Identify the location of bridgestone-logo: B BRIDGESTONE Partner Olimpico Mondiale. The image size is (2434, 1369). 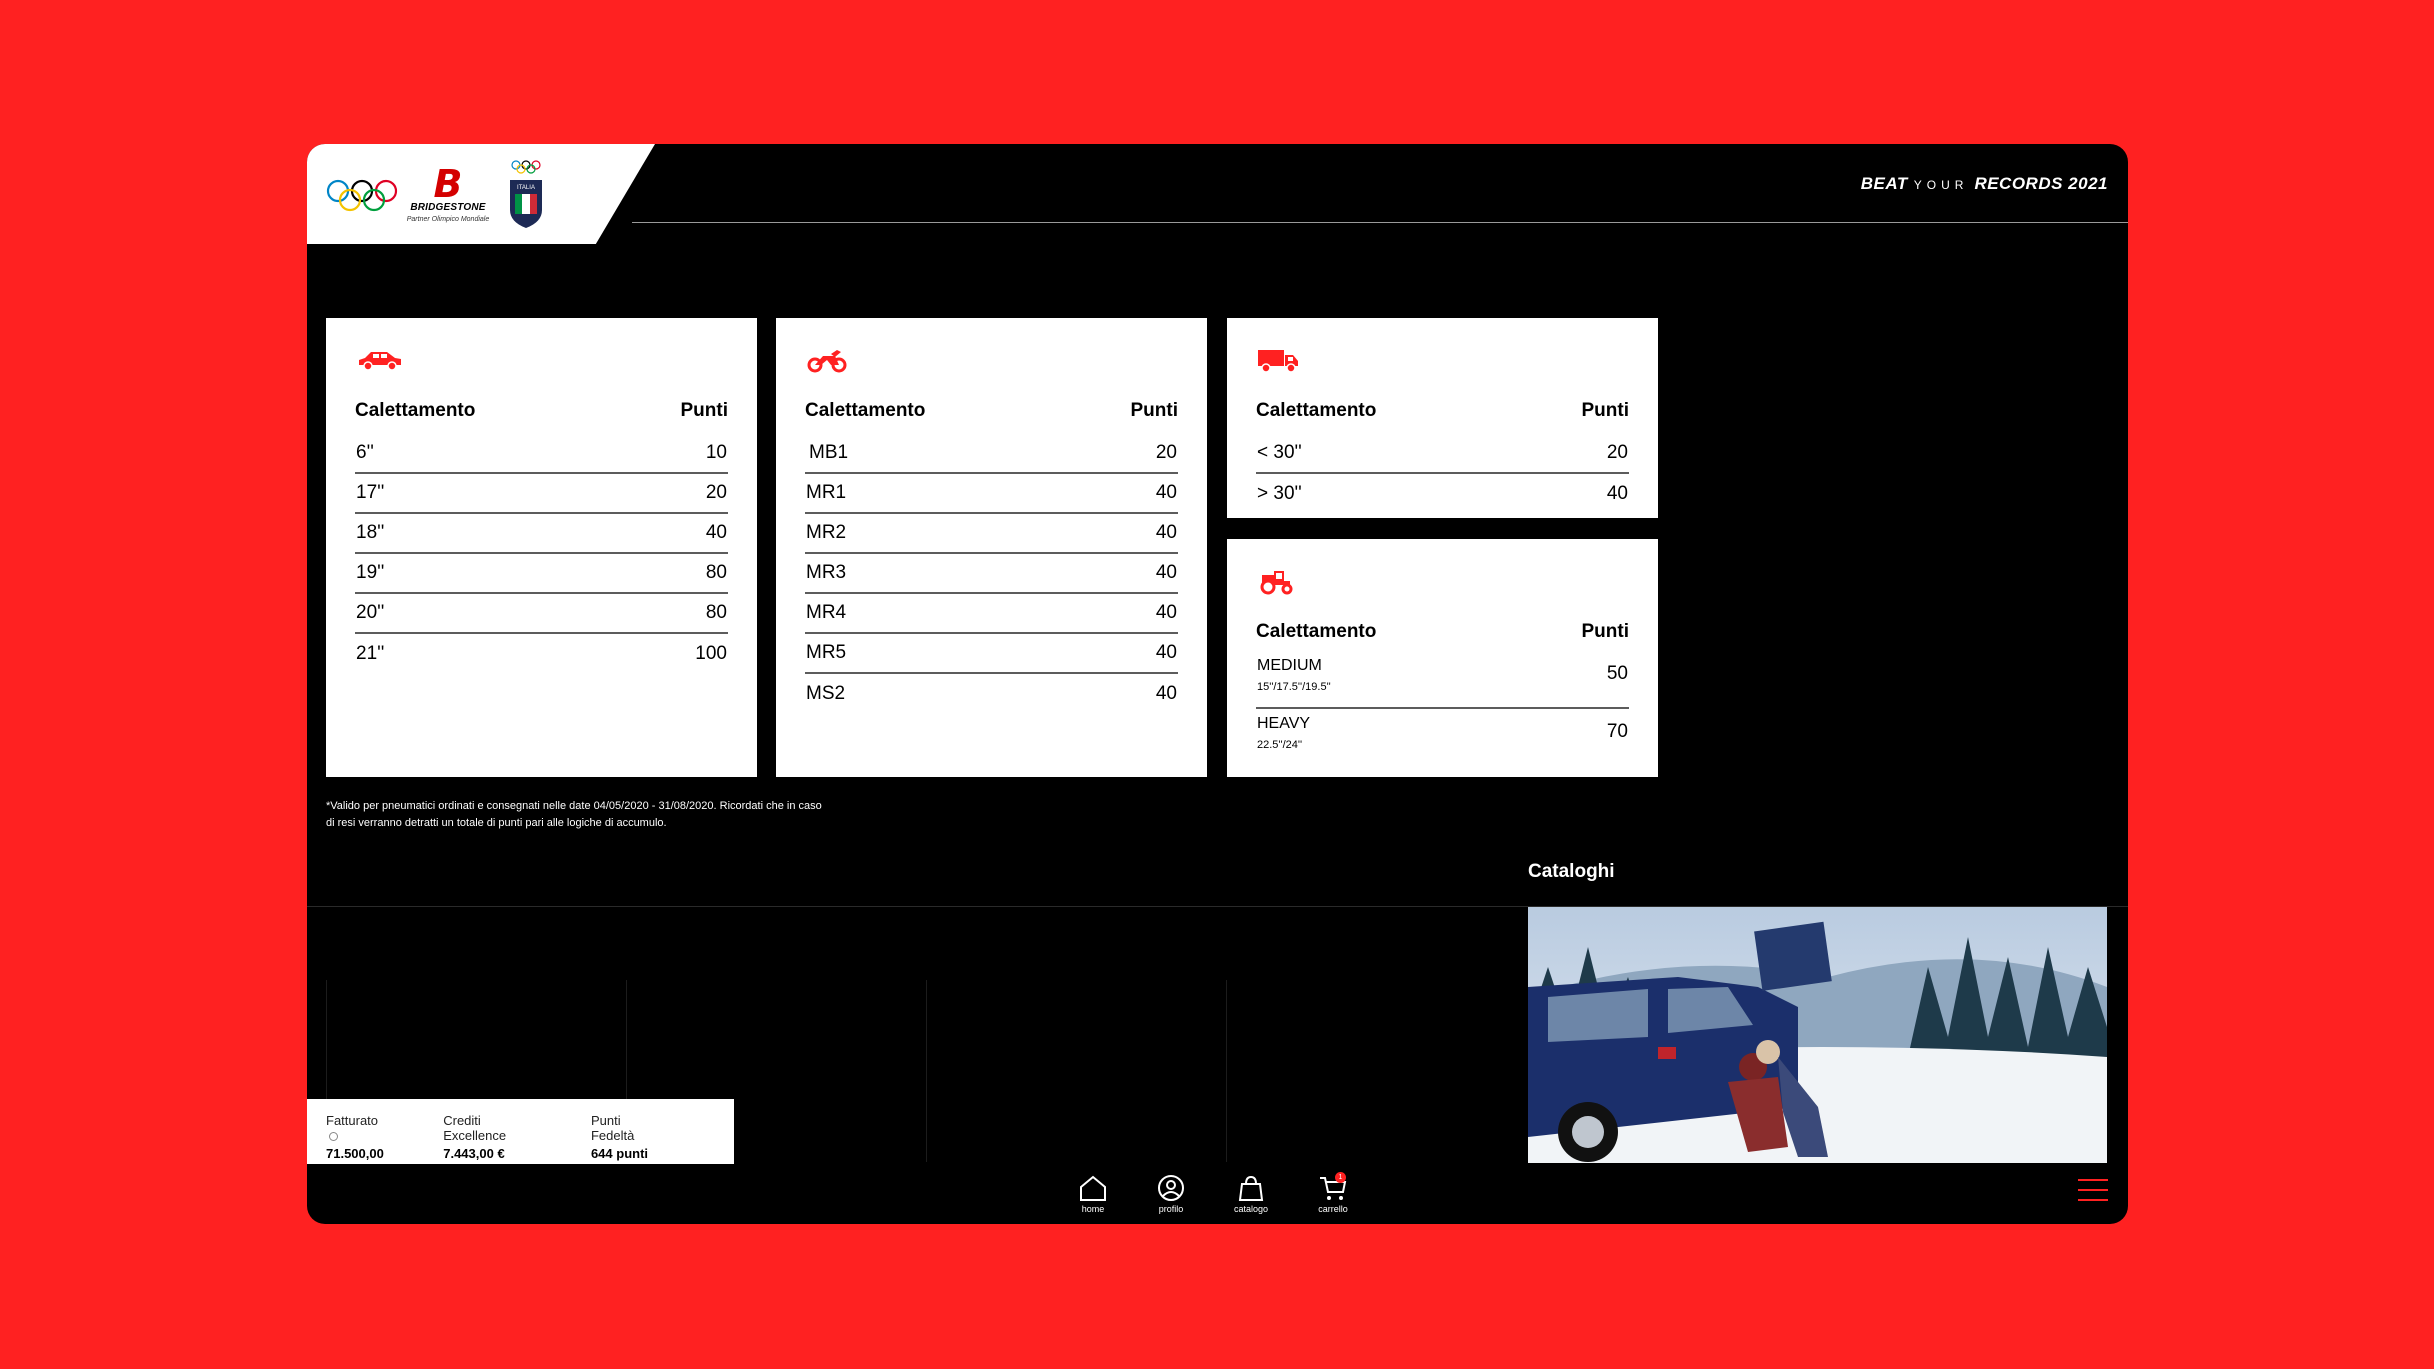
(448, 192).